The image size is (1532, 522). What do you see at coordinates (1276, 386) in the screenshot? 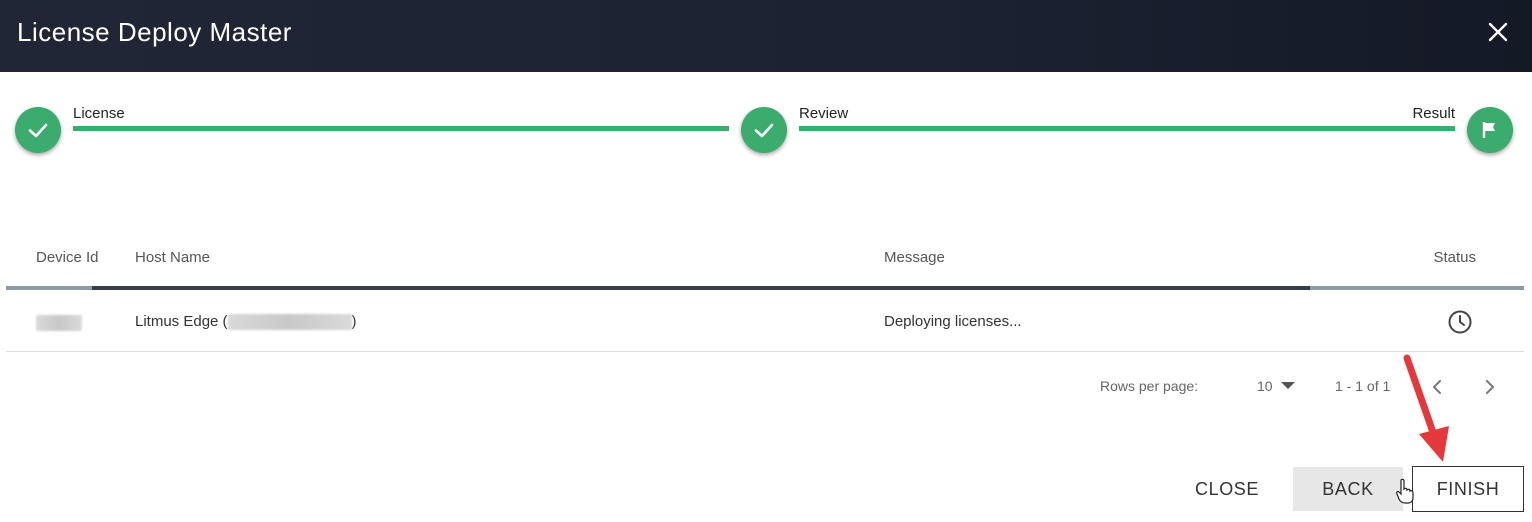
I see `rows-per-page-select: 10` at bounding box center [1276, 386].